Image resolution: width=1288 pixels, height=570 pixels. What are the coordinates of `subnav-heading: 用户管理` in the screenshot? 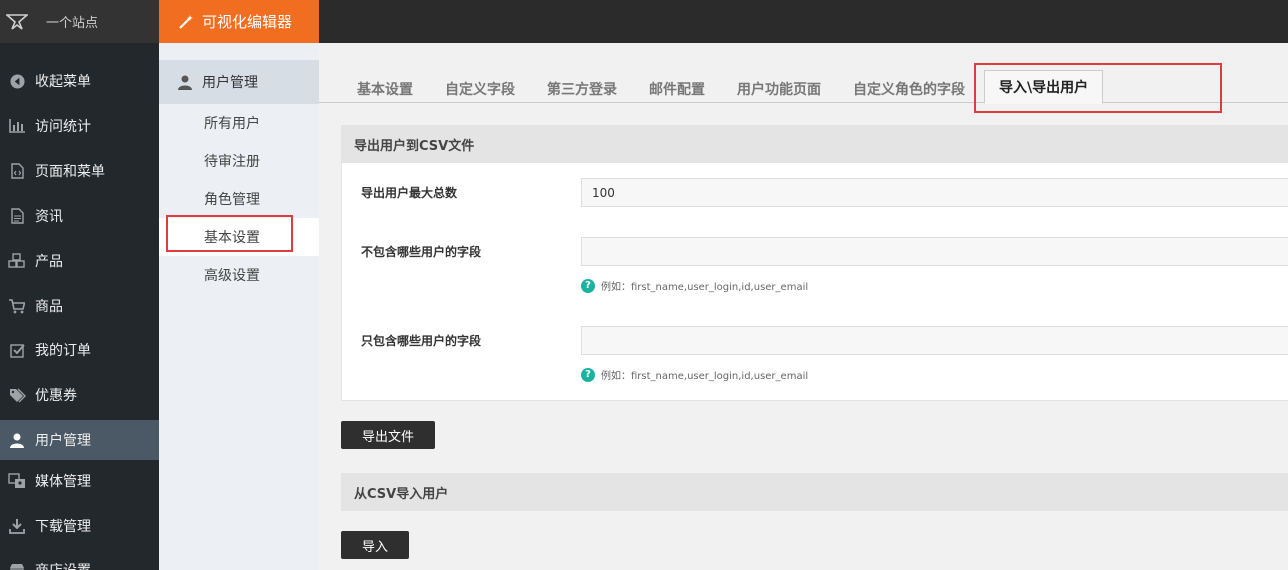 It's located at (239, 82).